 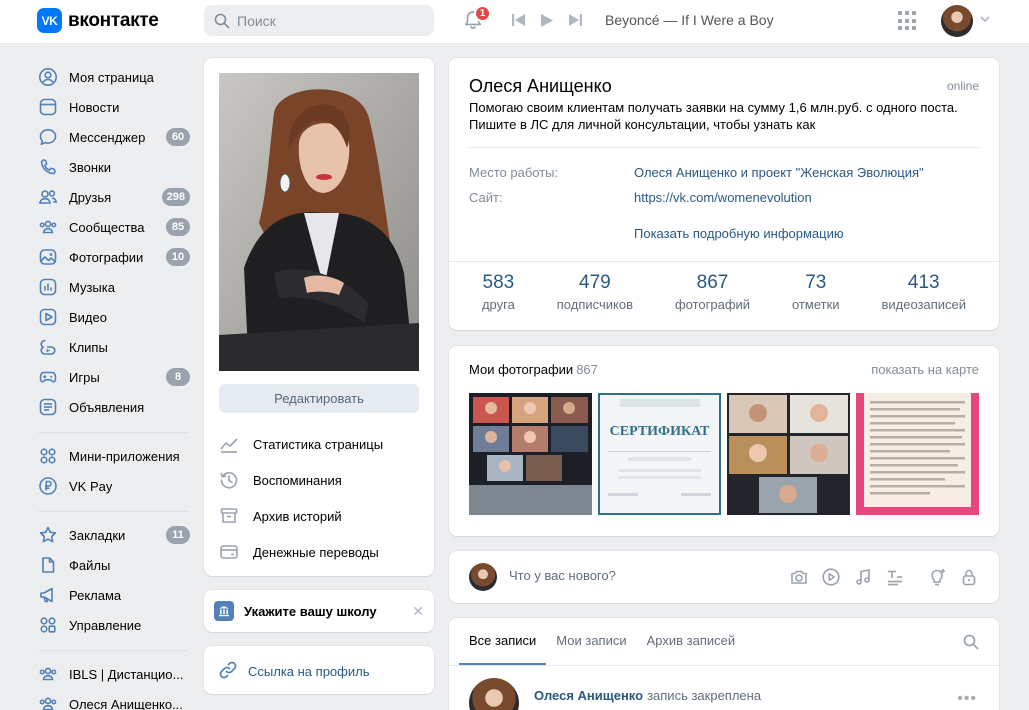 What do you see at coordinates (228, 670) in the screenshot?
I see `link-icon` at bounding box center [228, 670].